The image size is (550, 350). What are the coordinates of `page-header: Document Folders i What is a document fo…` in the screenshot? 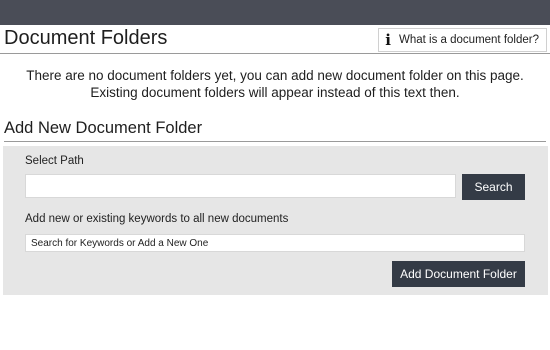 It's located at (275, 39).